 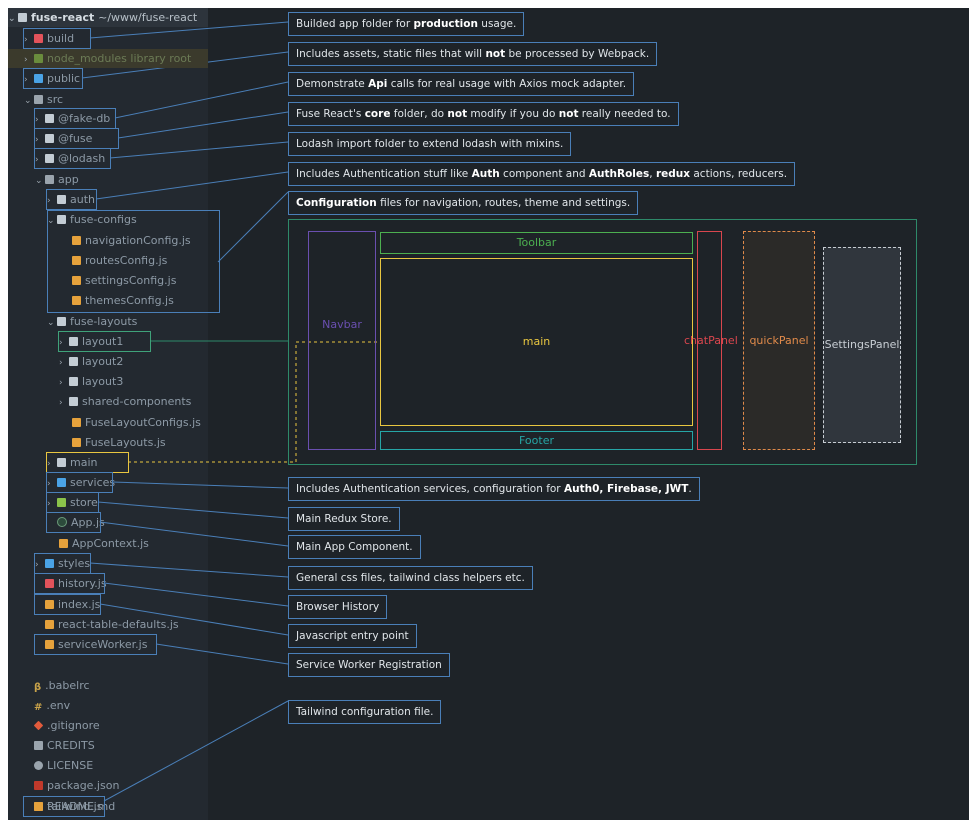 I want to click on tree-item-fuse-configs: ⌄ fuse-configs, so click(x=92, y=219).